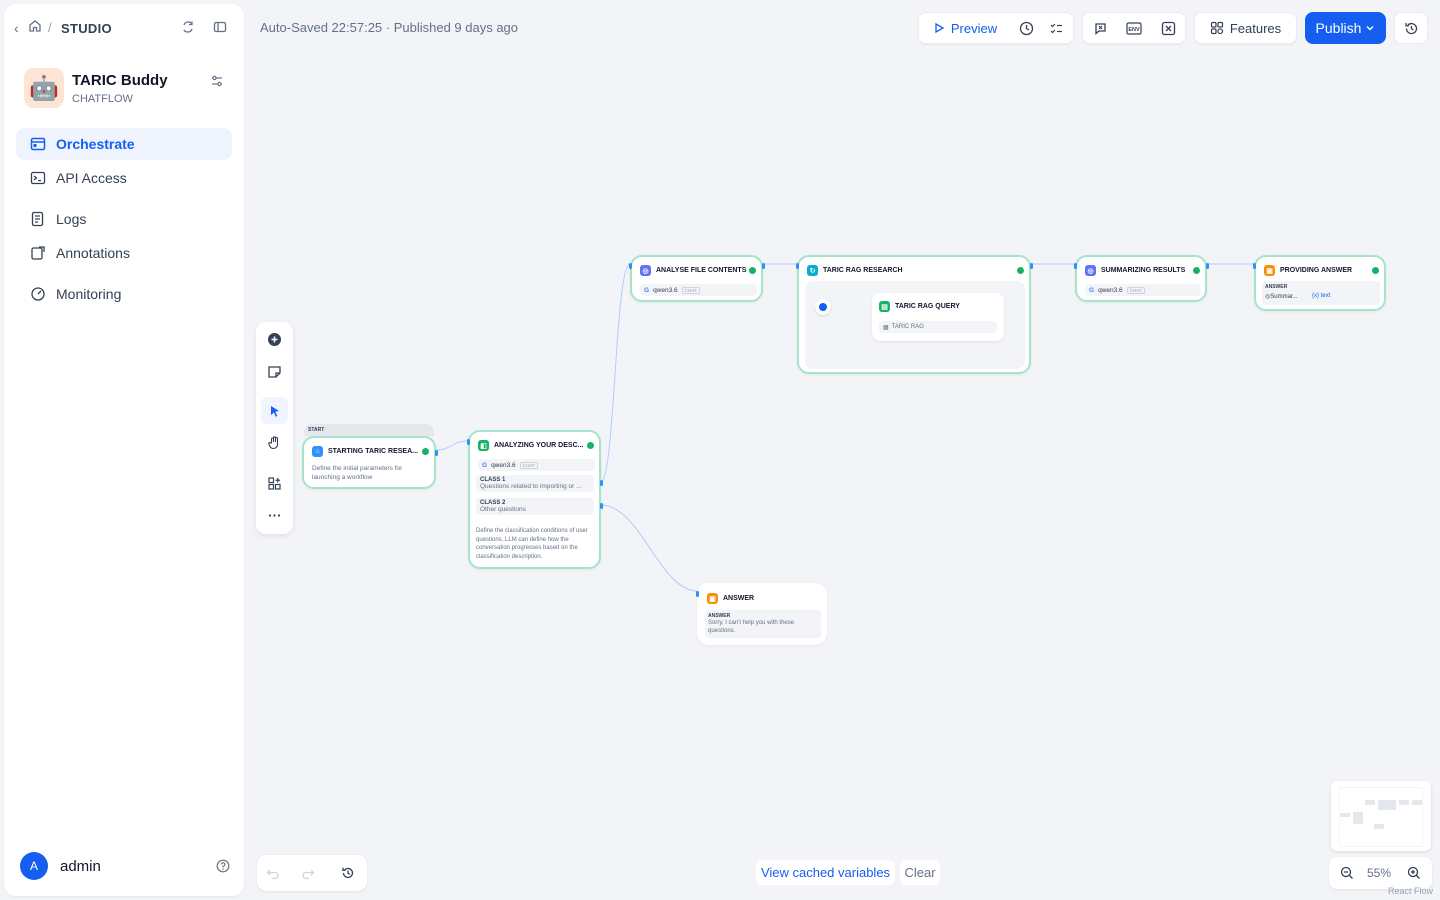 This screenshot has width=1440, height=900. I want to click on rag-query-node: ▤ TARIC RAG QUERY ▦ TARIC RAG, so click(938, 317).